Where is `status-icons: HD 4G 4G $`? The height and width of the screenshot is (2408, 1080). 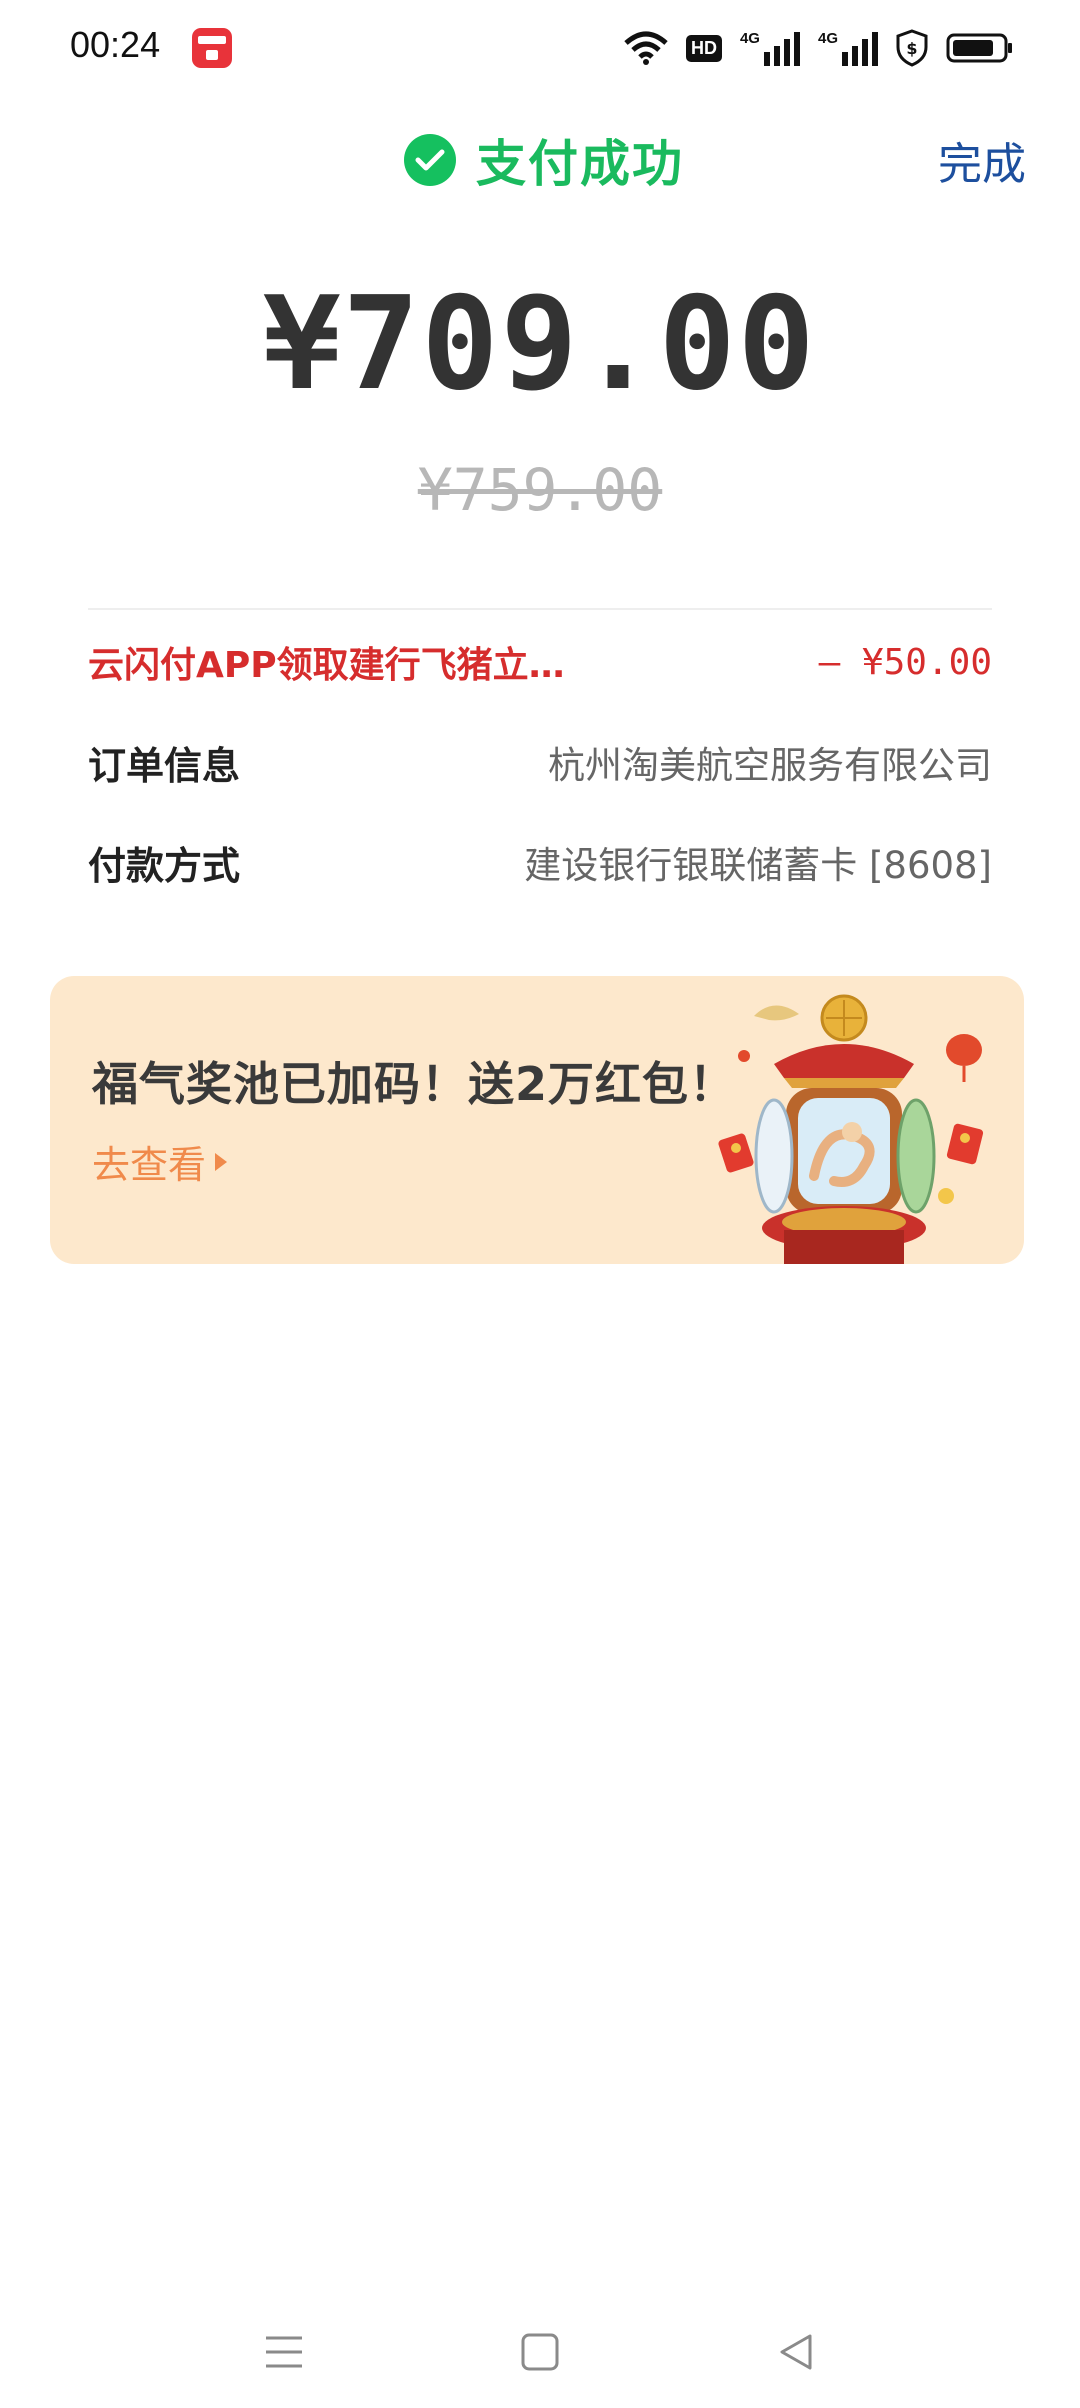 status-icons: HD 4G 4G $ is located at coordinates (819, 48).